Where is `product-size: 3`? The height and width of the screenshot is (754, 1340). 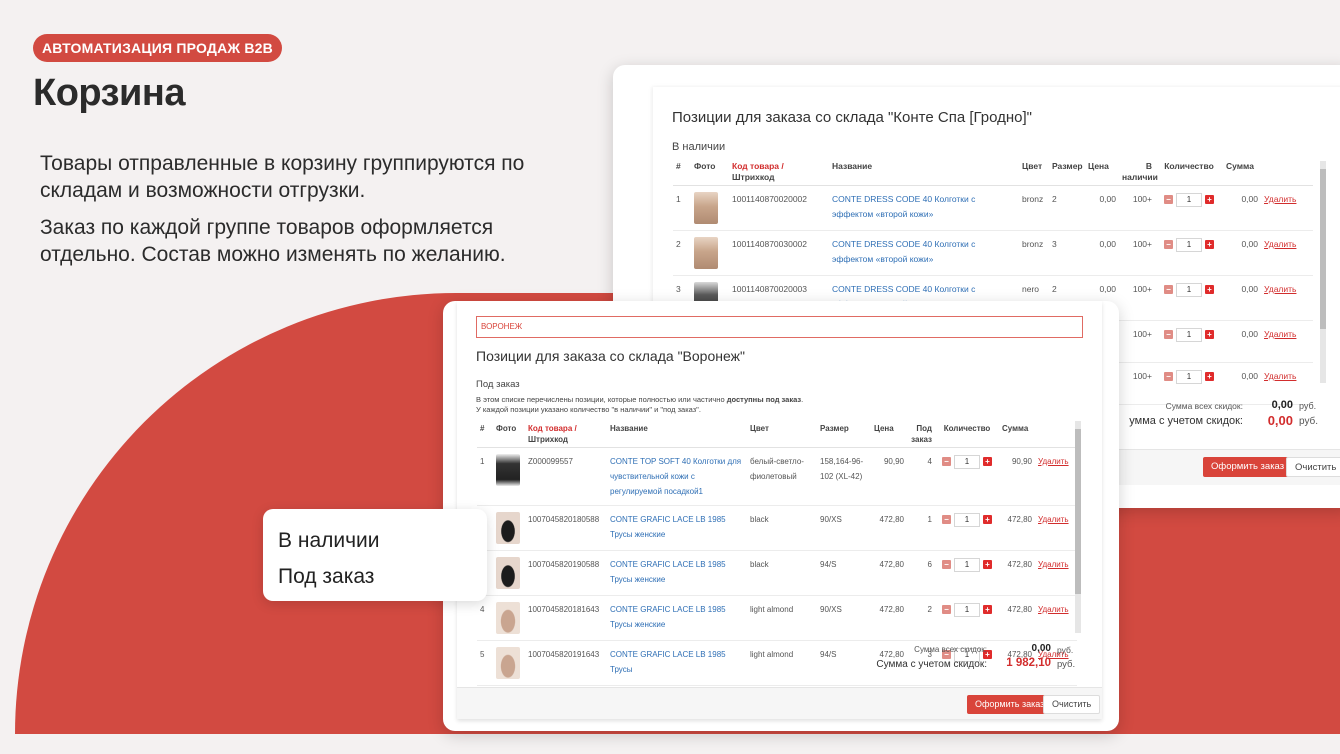 product-size: 3 is located at coordinates (1067, 253).